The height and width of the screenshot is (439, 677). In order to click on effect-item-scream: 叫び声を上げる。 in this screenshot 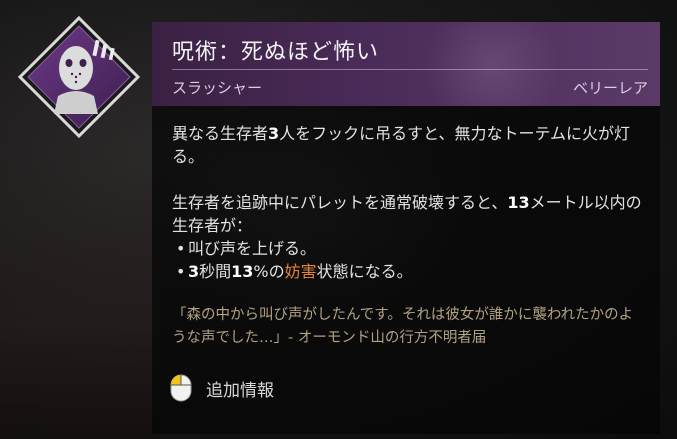, I will do `click(407, 248)`.